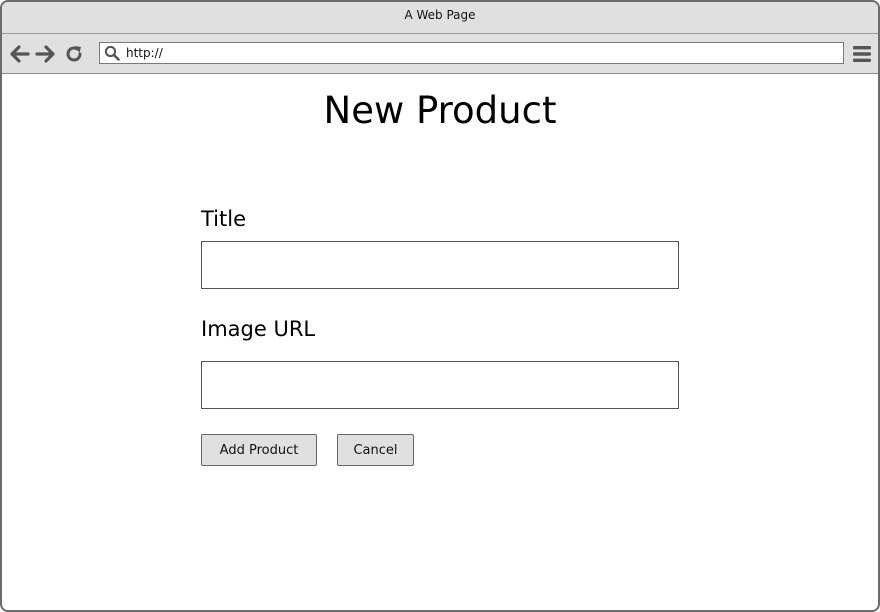  I want to click on window-title-bar: A Web Page, so click(440, 18).